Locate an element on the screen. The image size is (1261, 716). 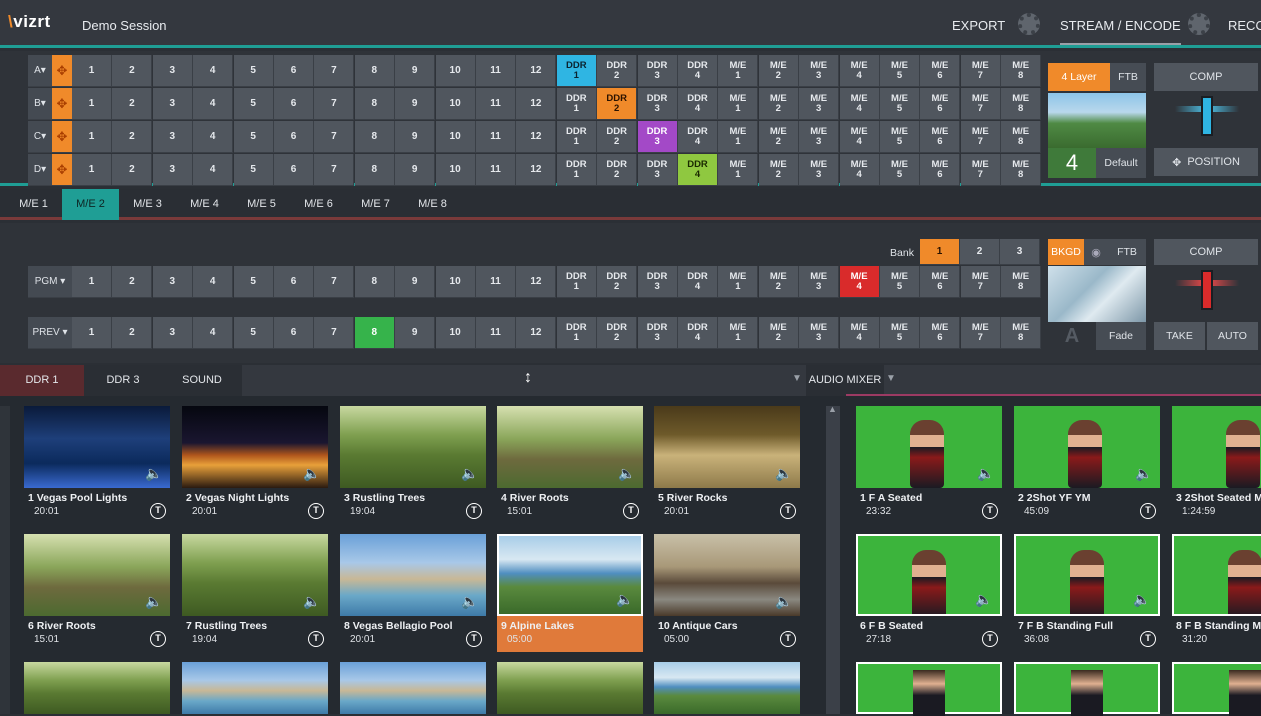
program-source-button: M/E 3 is located at coordinates (819, 282).